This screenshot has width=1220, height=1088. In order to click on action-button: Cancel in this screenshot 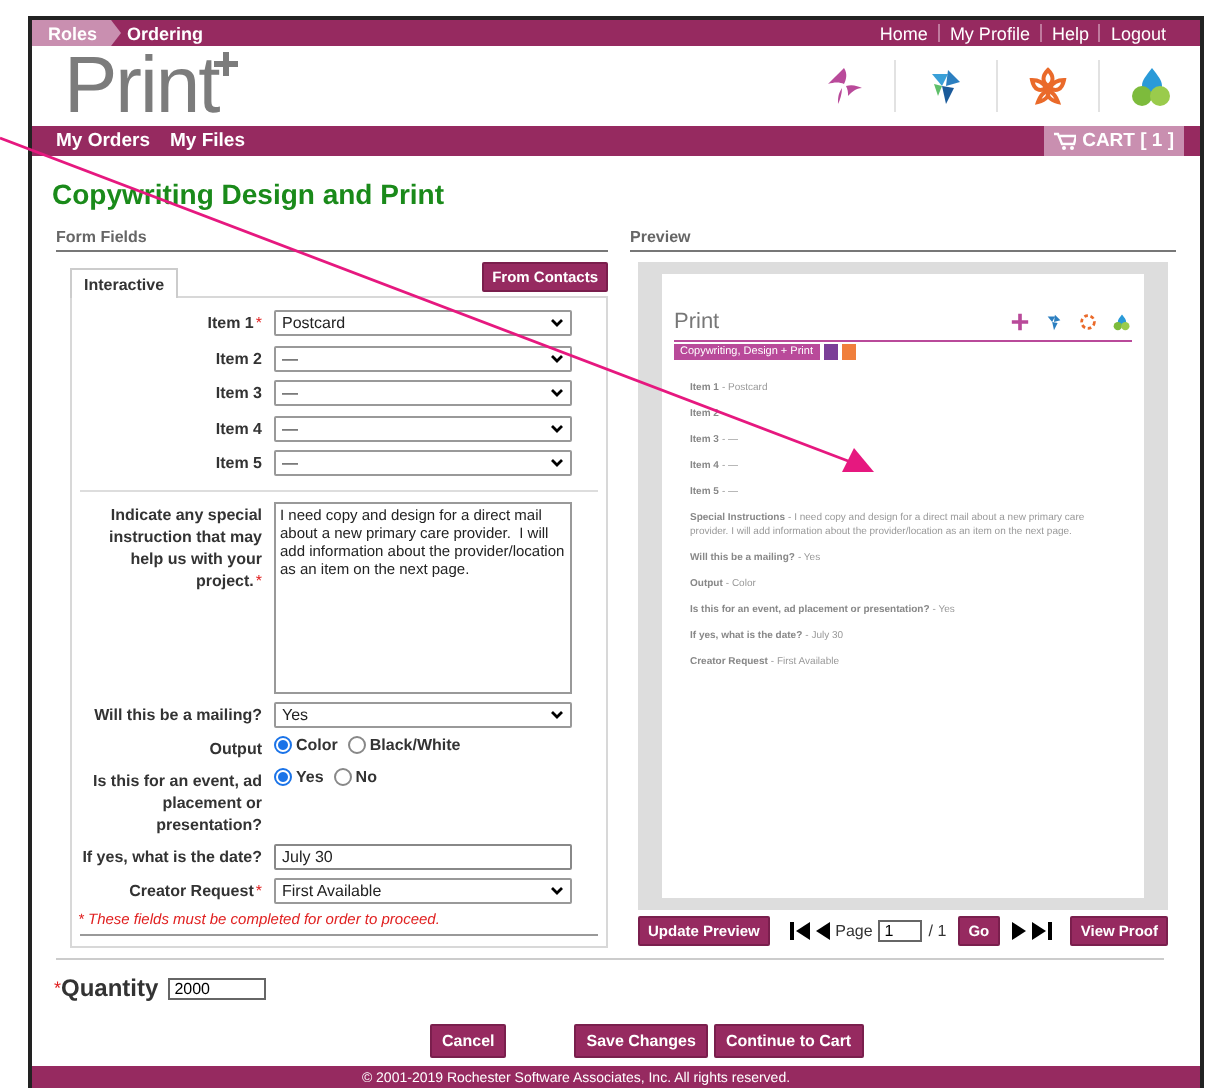, I will do `click(468, 1041)`.